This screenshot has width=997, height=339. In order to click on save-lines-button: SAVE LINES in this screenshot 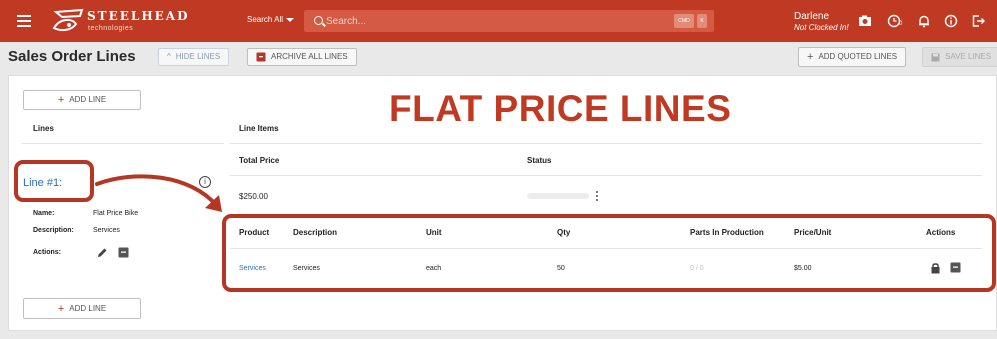, I will do `click(959, 57)`.